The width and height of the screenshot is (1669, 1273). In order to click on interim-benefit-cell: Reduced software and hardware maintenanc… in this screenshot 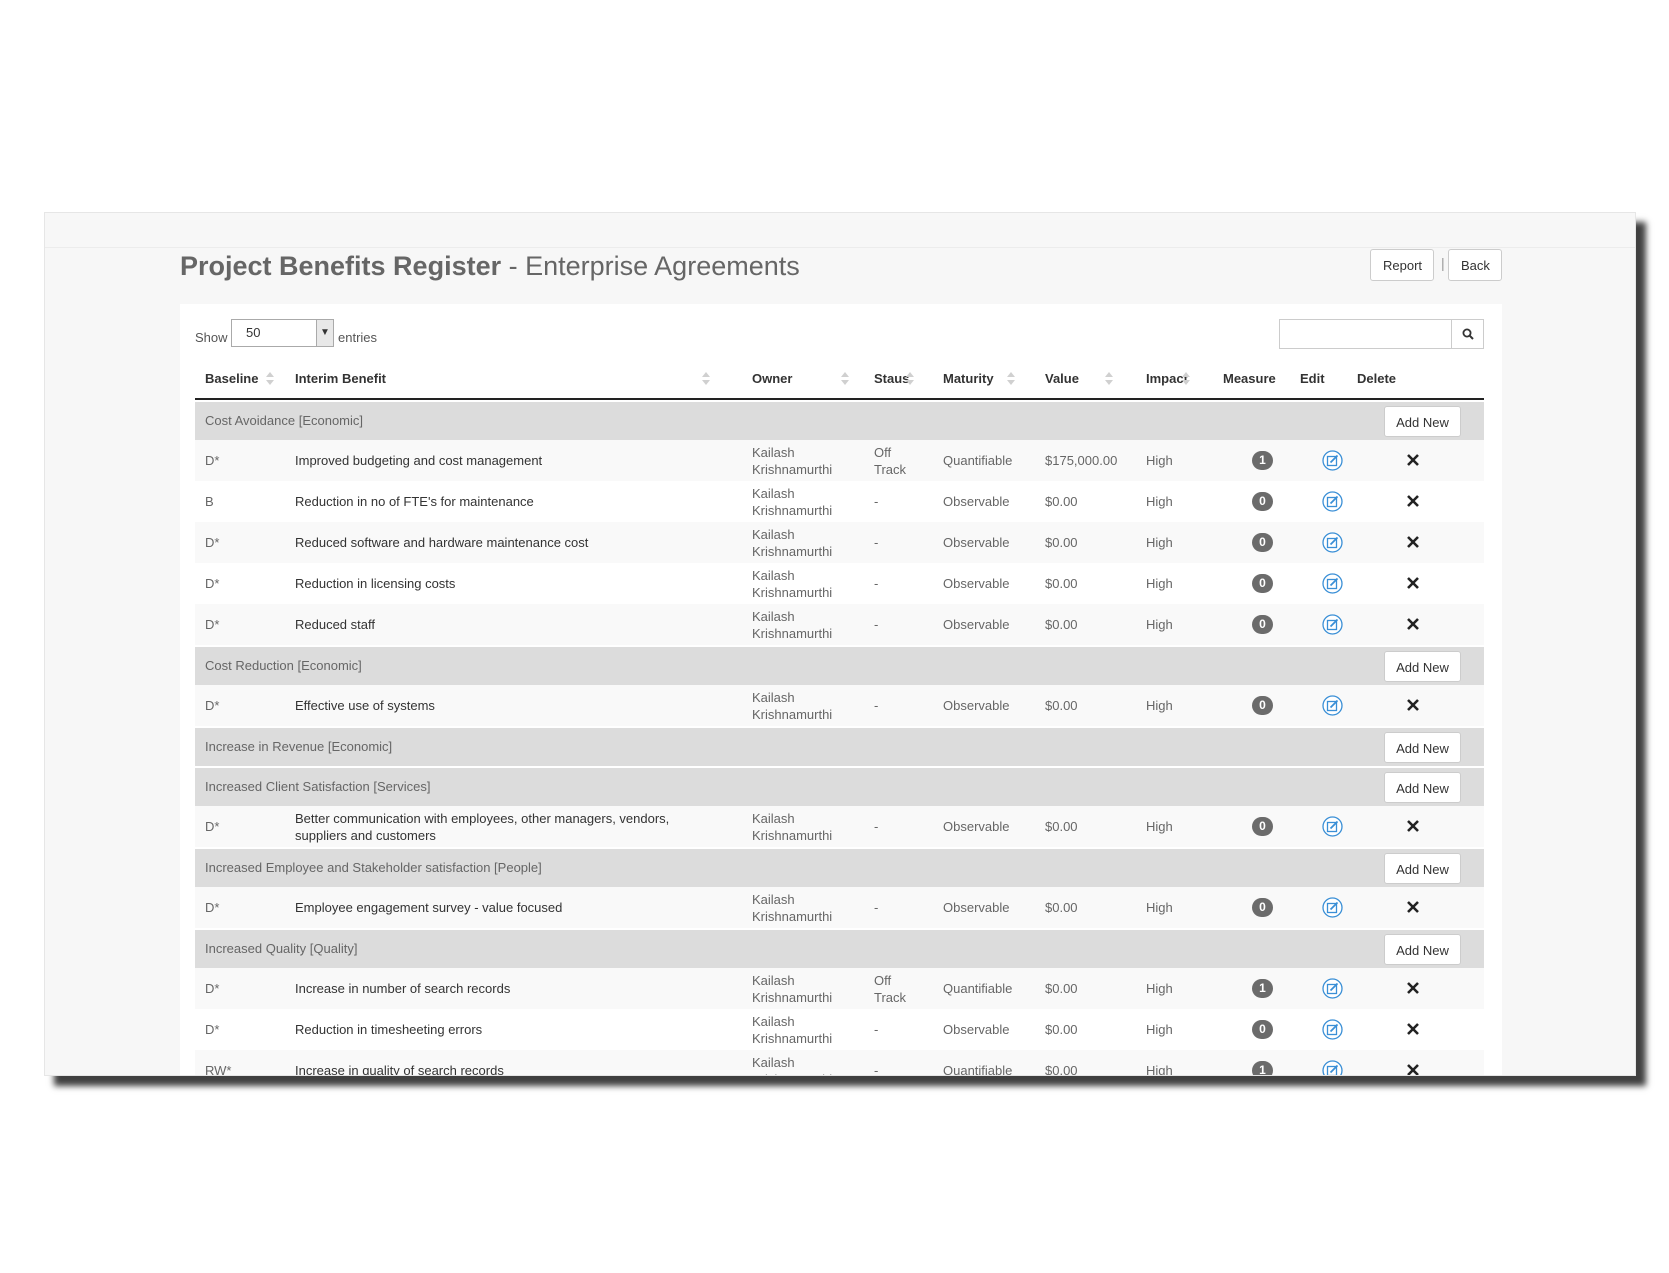, I will do `click(442, 542)`.